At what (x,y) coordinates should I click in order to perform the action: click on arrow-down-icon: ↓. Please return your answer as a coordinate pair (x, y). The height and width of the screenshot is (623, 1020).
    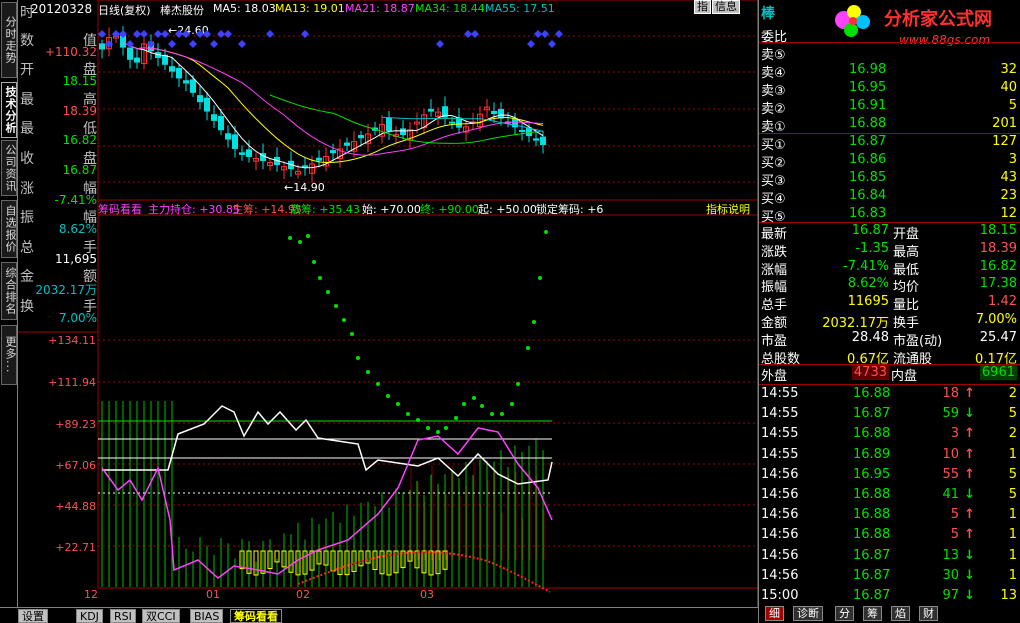
    Looking at the image, I should click on (969, 414).